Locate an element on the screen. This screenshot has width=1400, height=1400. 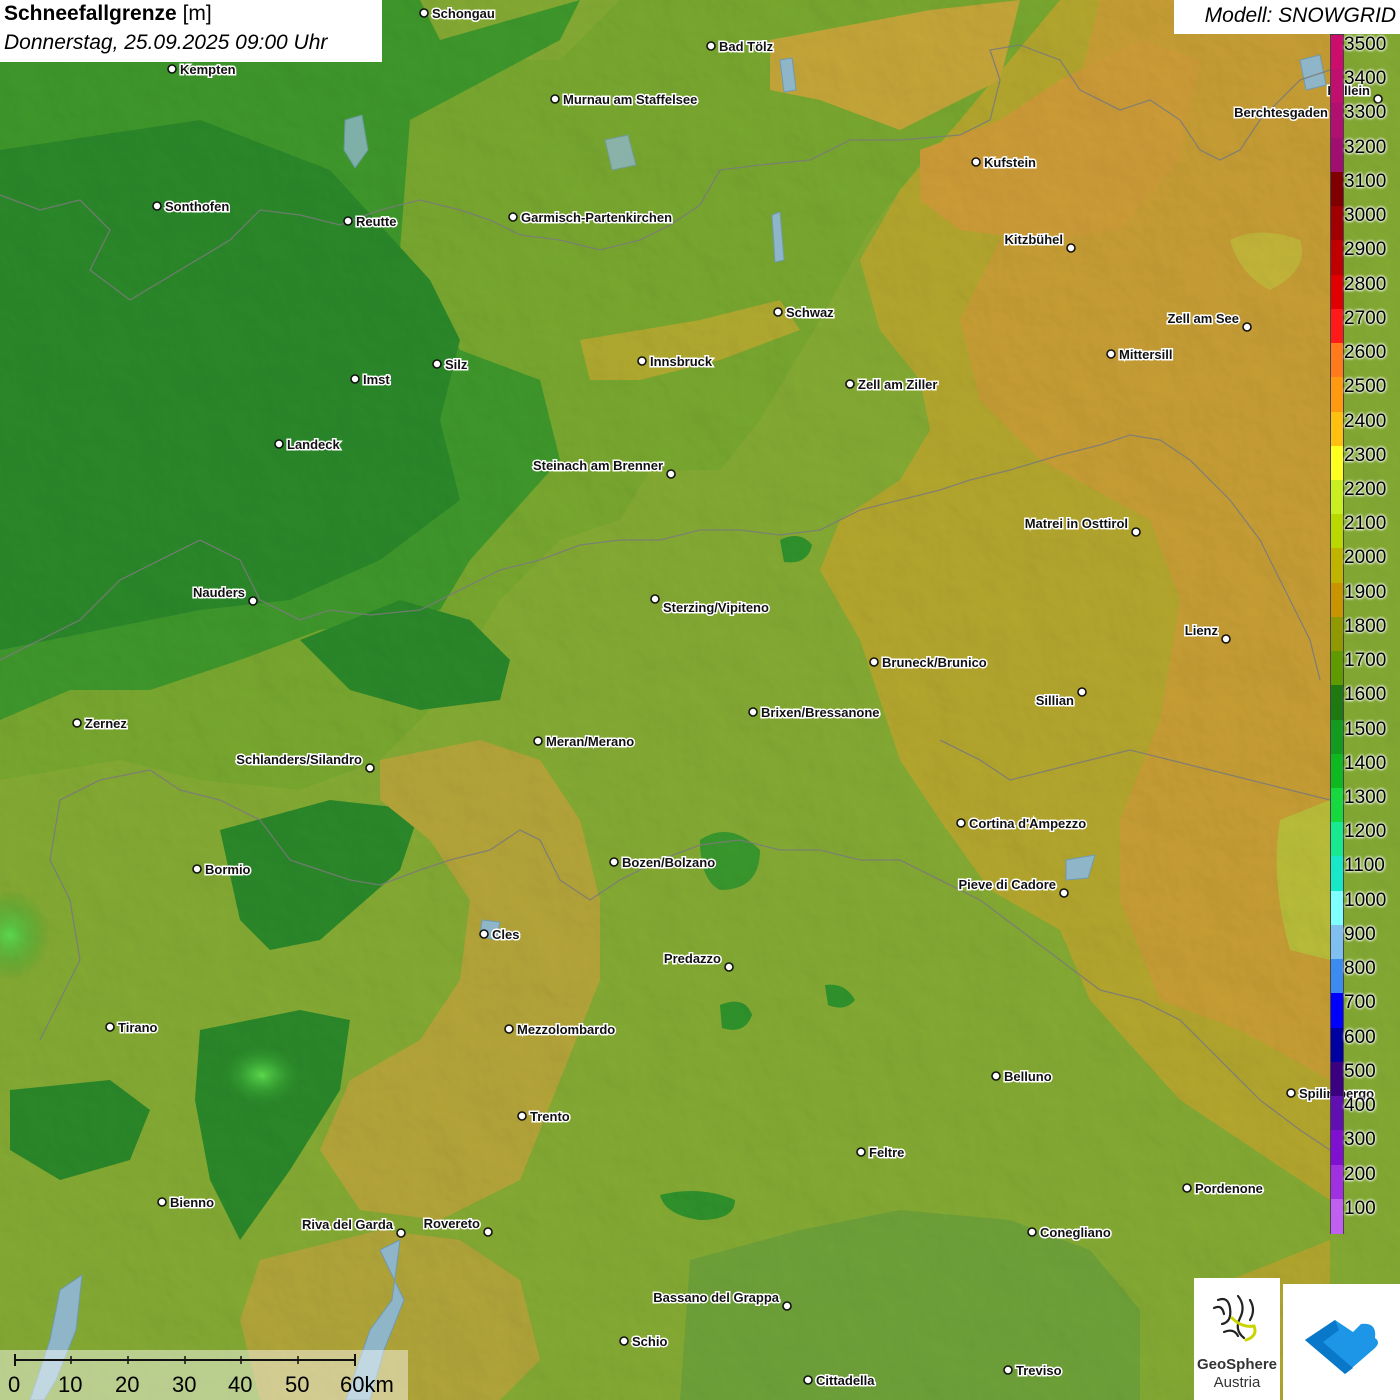
city-marker: Sonthofen is located at coordinates (191, 207).